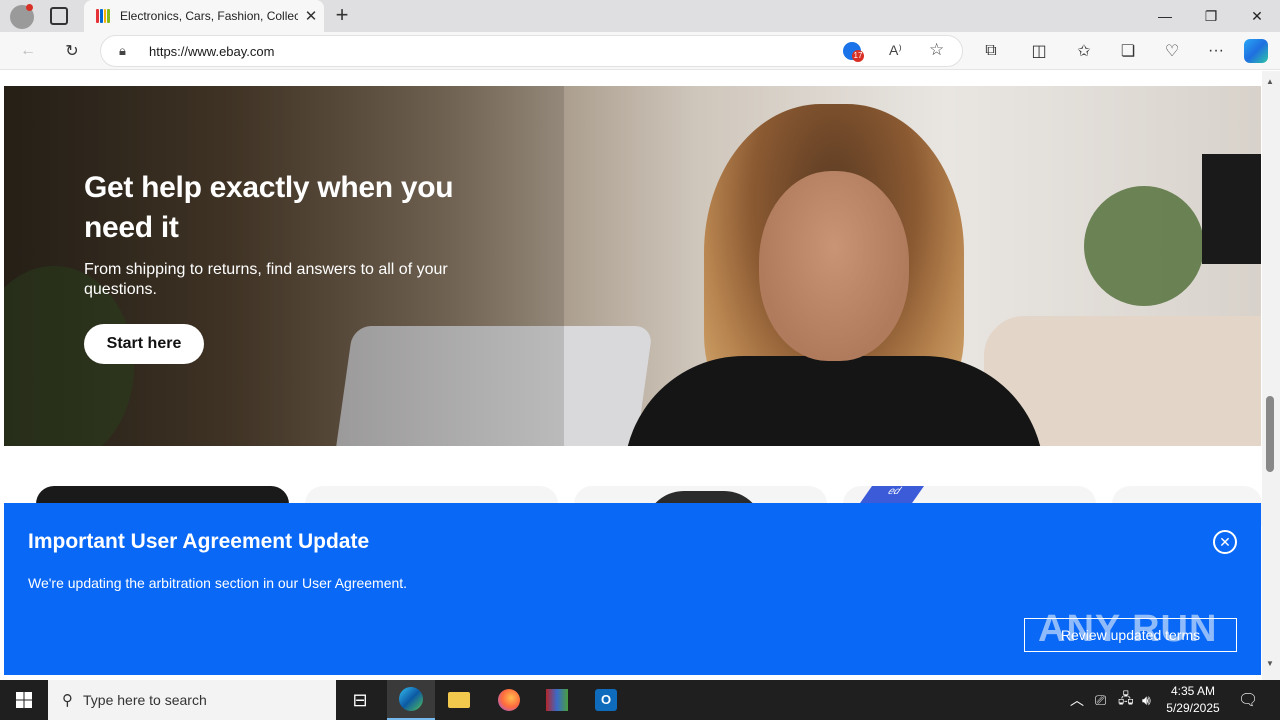 The height and width of the screenshot is (720, 1280). Describe the element at coordinates (1084, 51) in the screenshot. I see `favorites-icon: ✩` at that location.